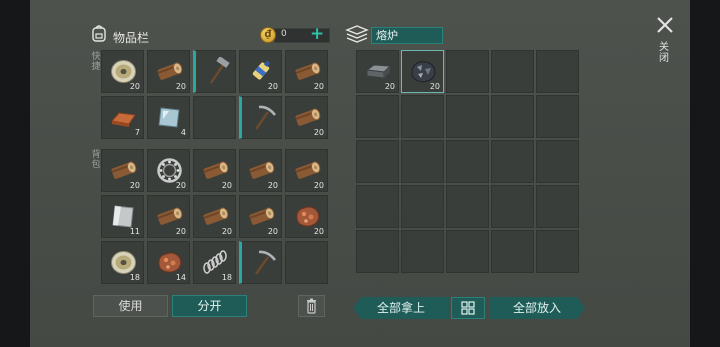 The image size is (720, 347). Describe the element at coordinates (209, 306) in the screenshot. I see `split-button: 分开` at that location.